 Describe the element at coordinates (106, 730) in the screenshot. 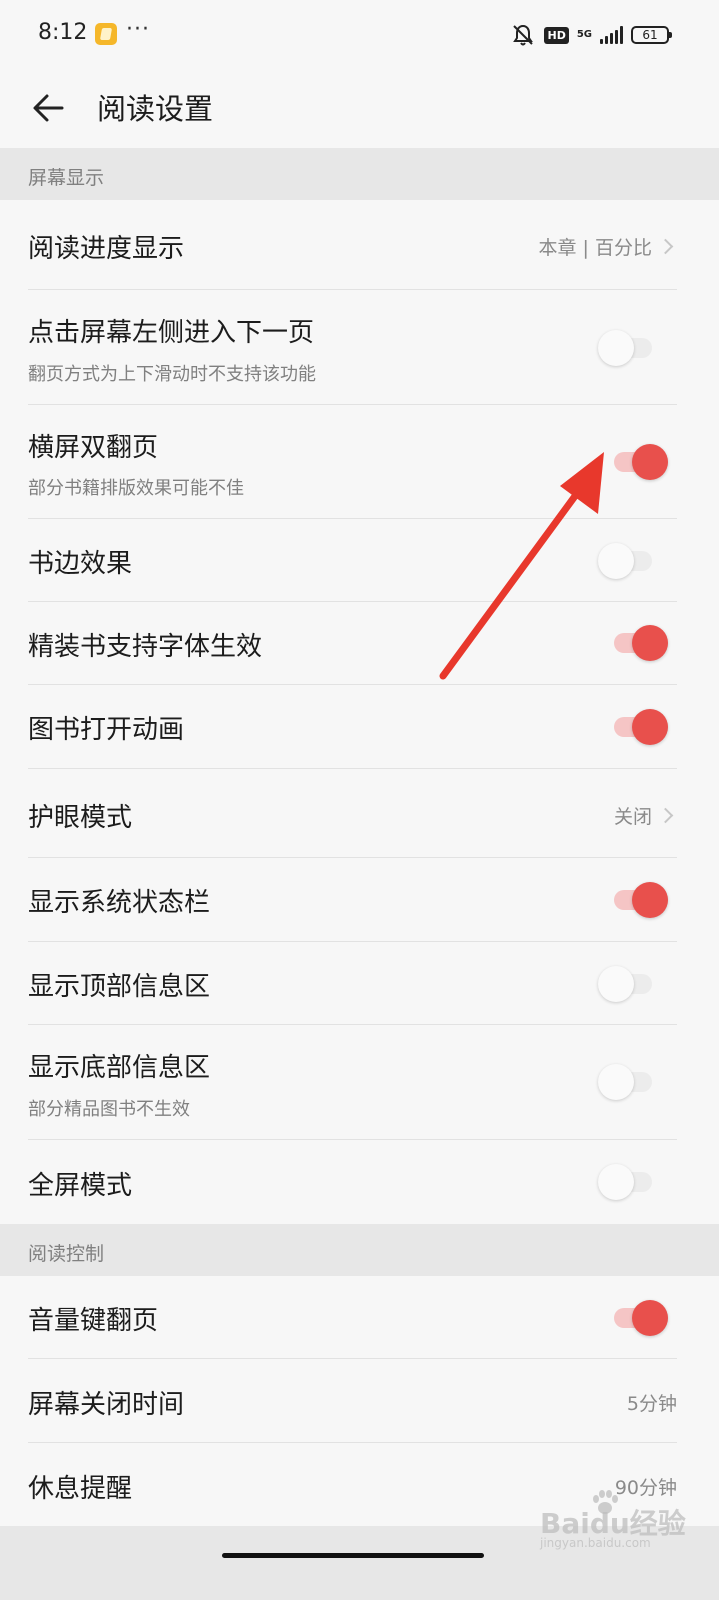

I see `setting-label: 图书打开动画` at that location.